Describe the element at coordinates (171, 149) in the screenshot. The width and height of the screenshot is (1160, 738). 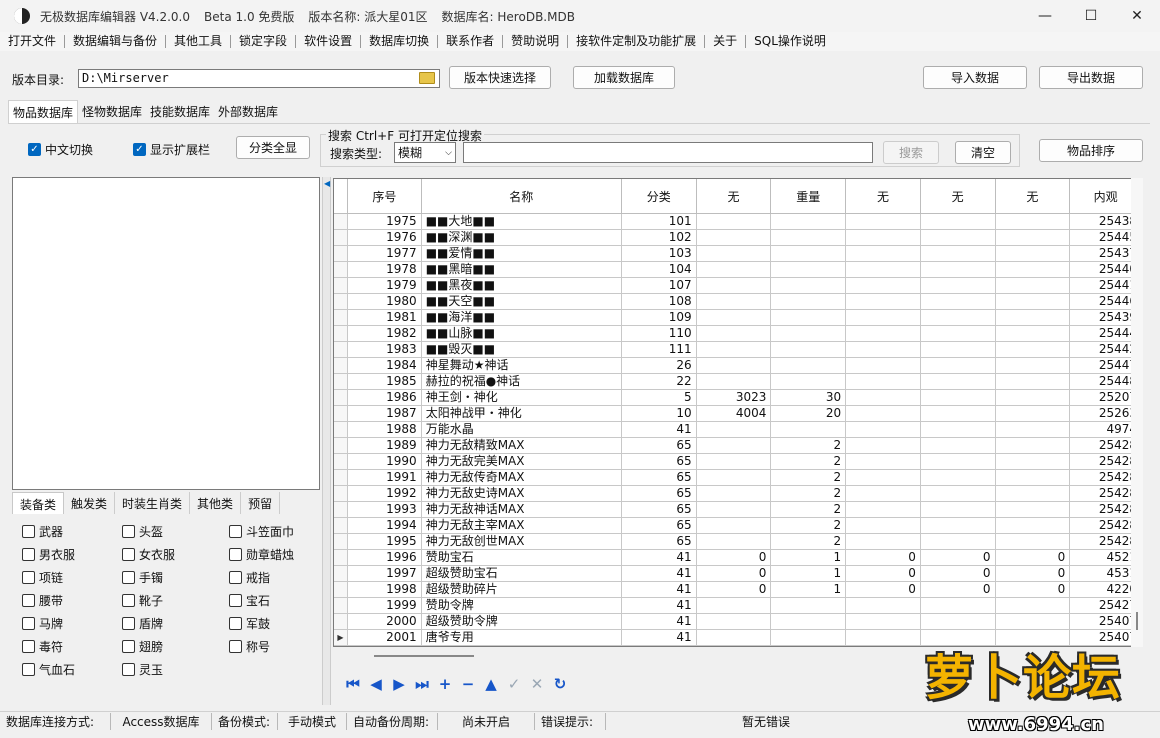
I see `show-ext-checkbox: ✓ 显示扩展栏` at that location.